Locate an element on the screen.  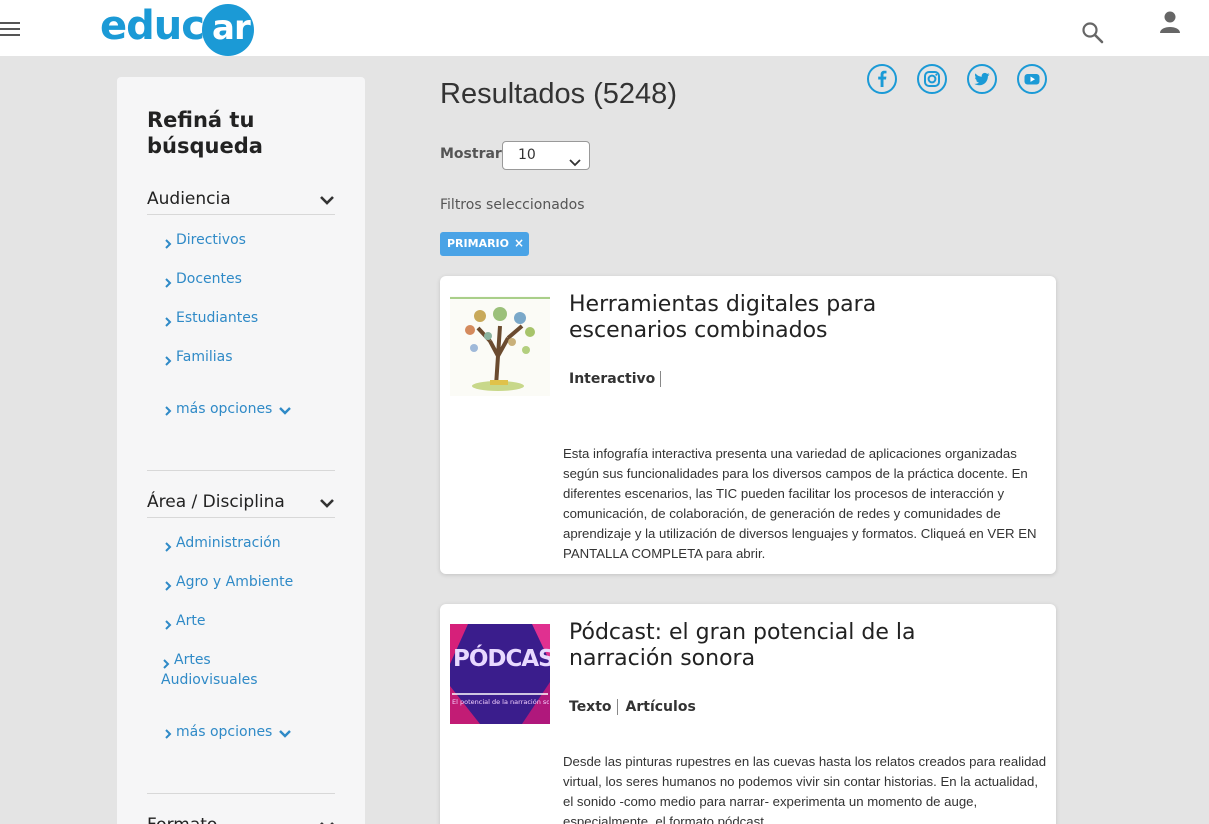
filter-chip: PRIMARIO × is located at coordinates (484, 244).